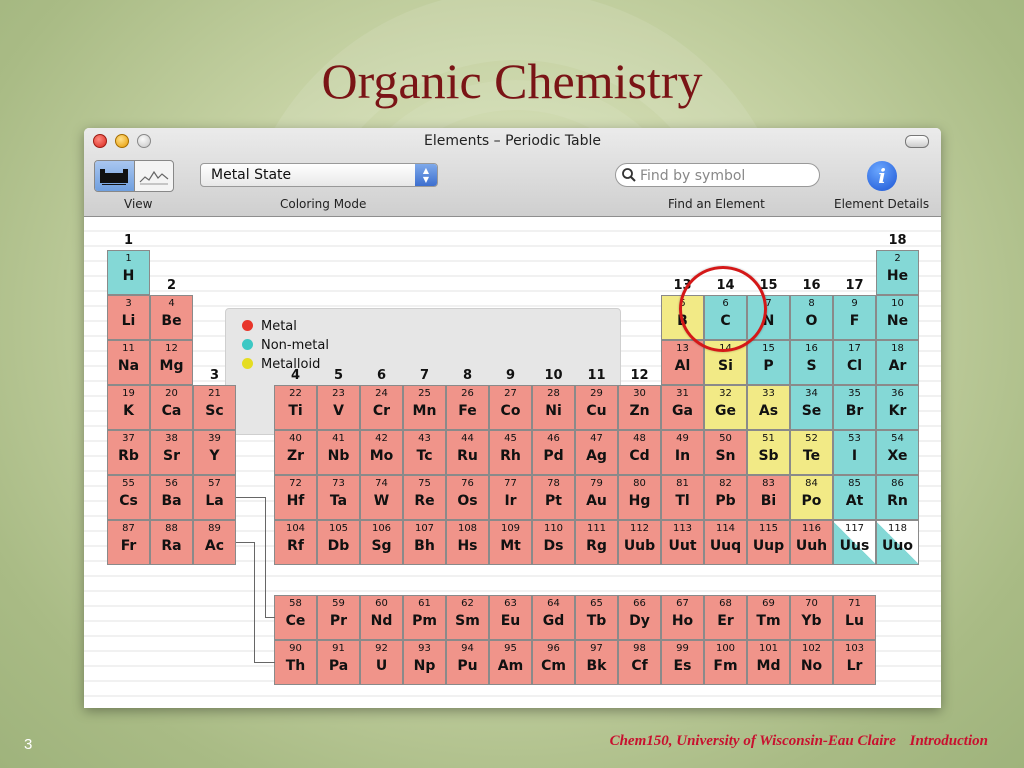 This screenshot has height=768, width=1024. What do you see at coordinates (682, 362) in the screenshot?
I see `element-cell-al: 13 Al` at bounding box center [682, 362].